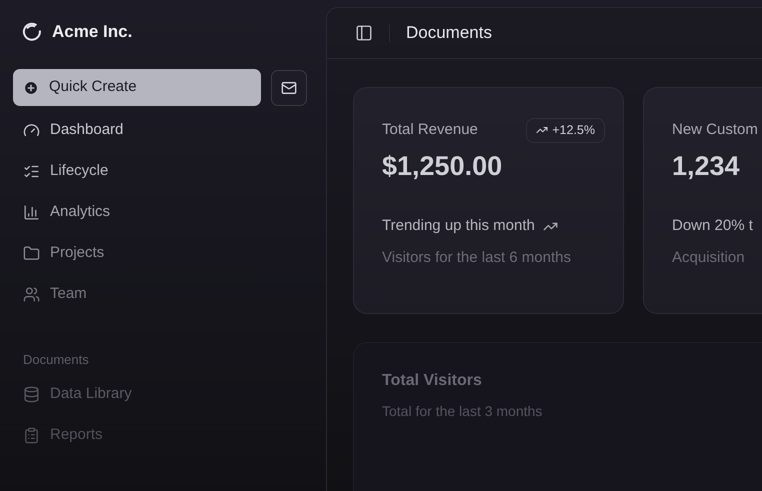 The height and width of the screenshot is (491, 762). I want to click on folder-icon, so click(31, 253).